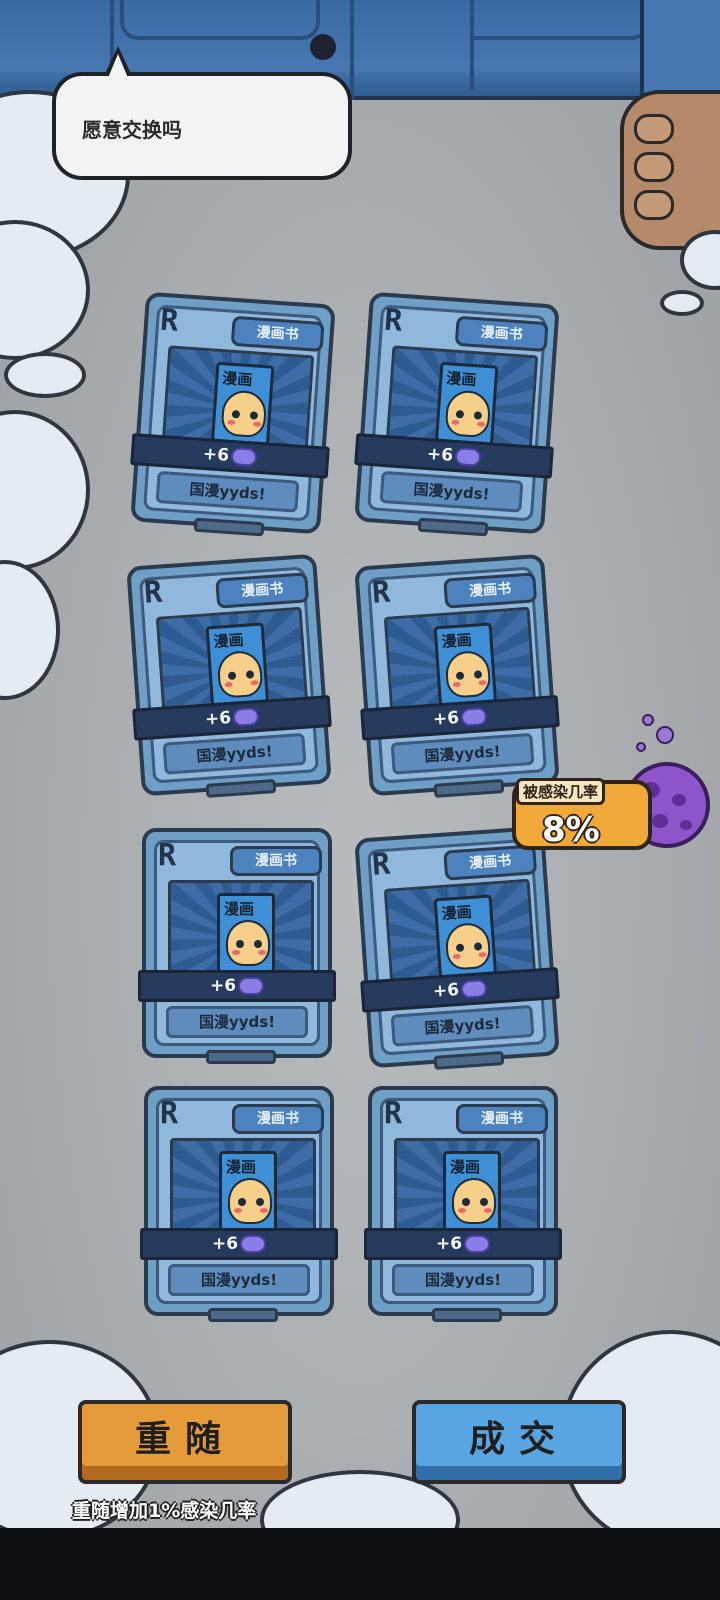  What do you see at coordinates (519, 1442) in the screenshot?
I see `deal-button: 成交` at bounding box center [519, 1442].